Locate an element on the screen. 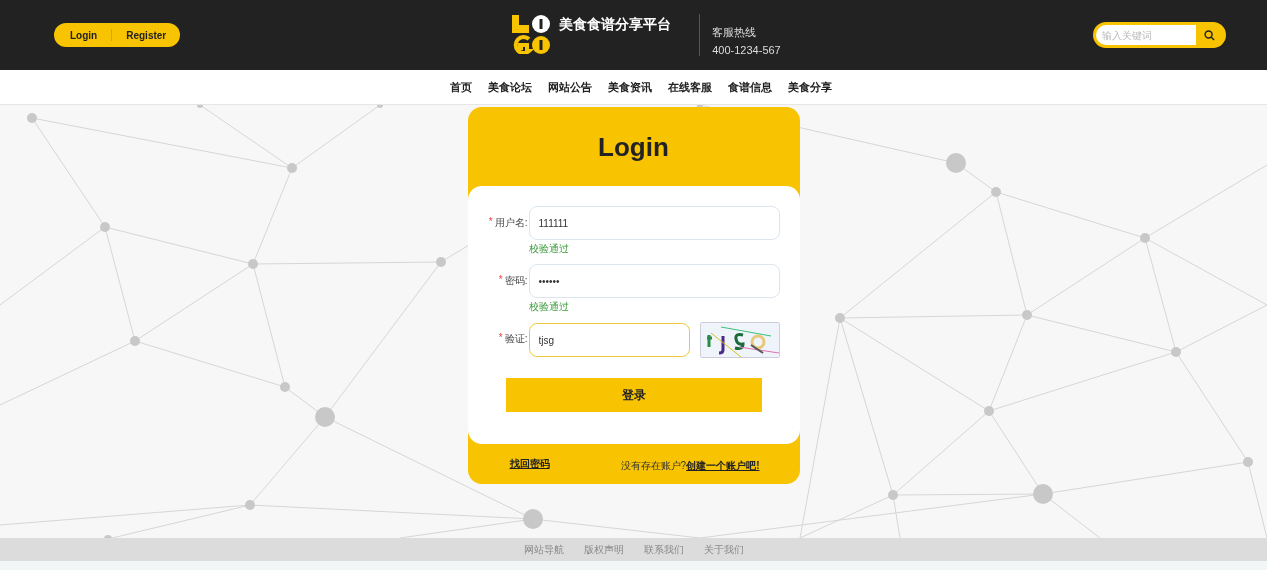  search-field: 输入关键词 is located at coordinates (1159, 35).